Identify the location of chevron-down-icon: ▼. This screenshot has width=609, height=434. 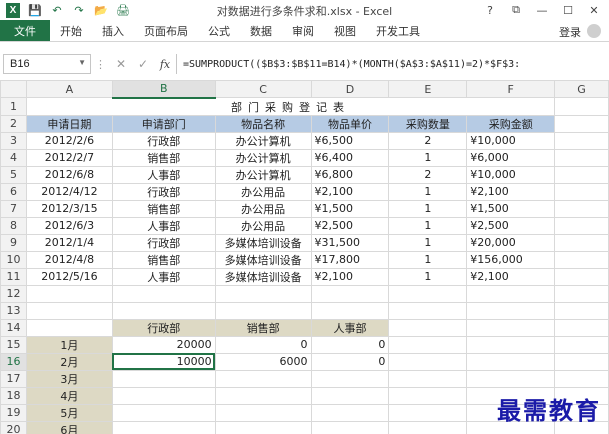
(82, 62).